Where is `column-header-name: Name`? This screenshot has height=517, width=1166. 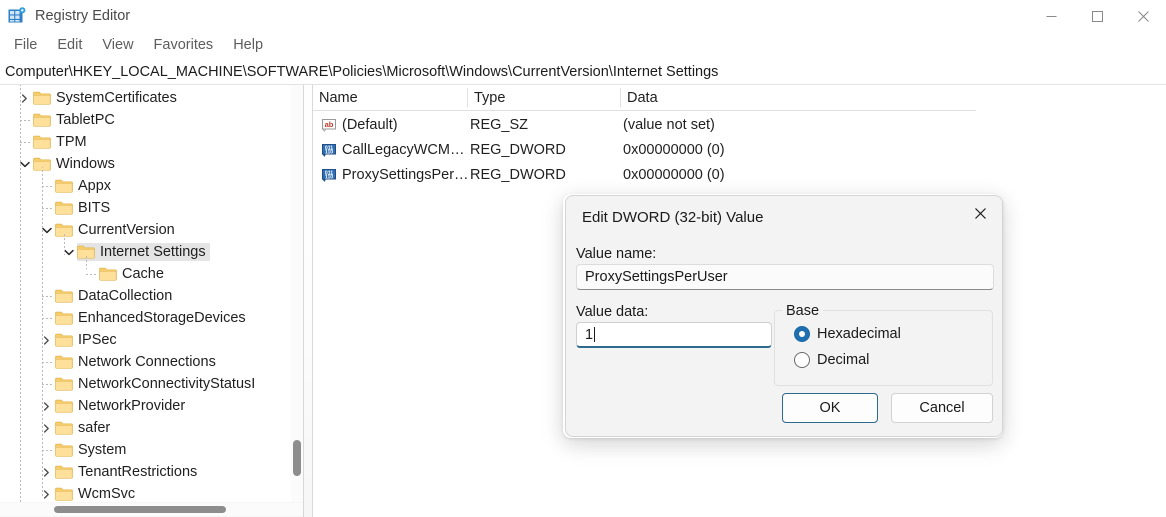
column-header-name: Name is located at coordinates (390, 97).